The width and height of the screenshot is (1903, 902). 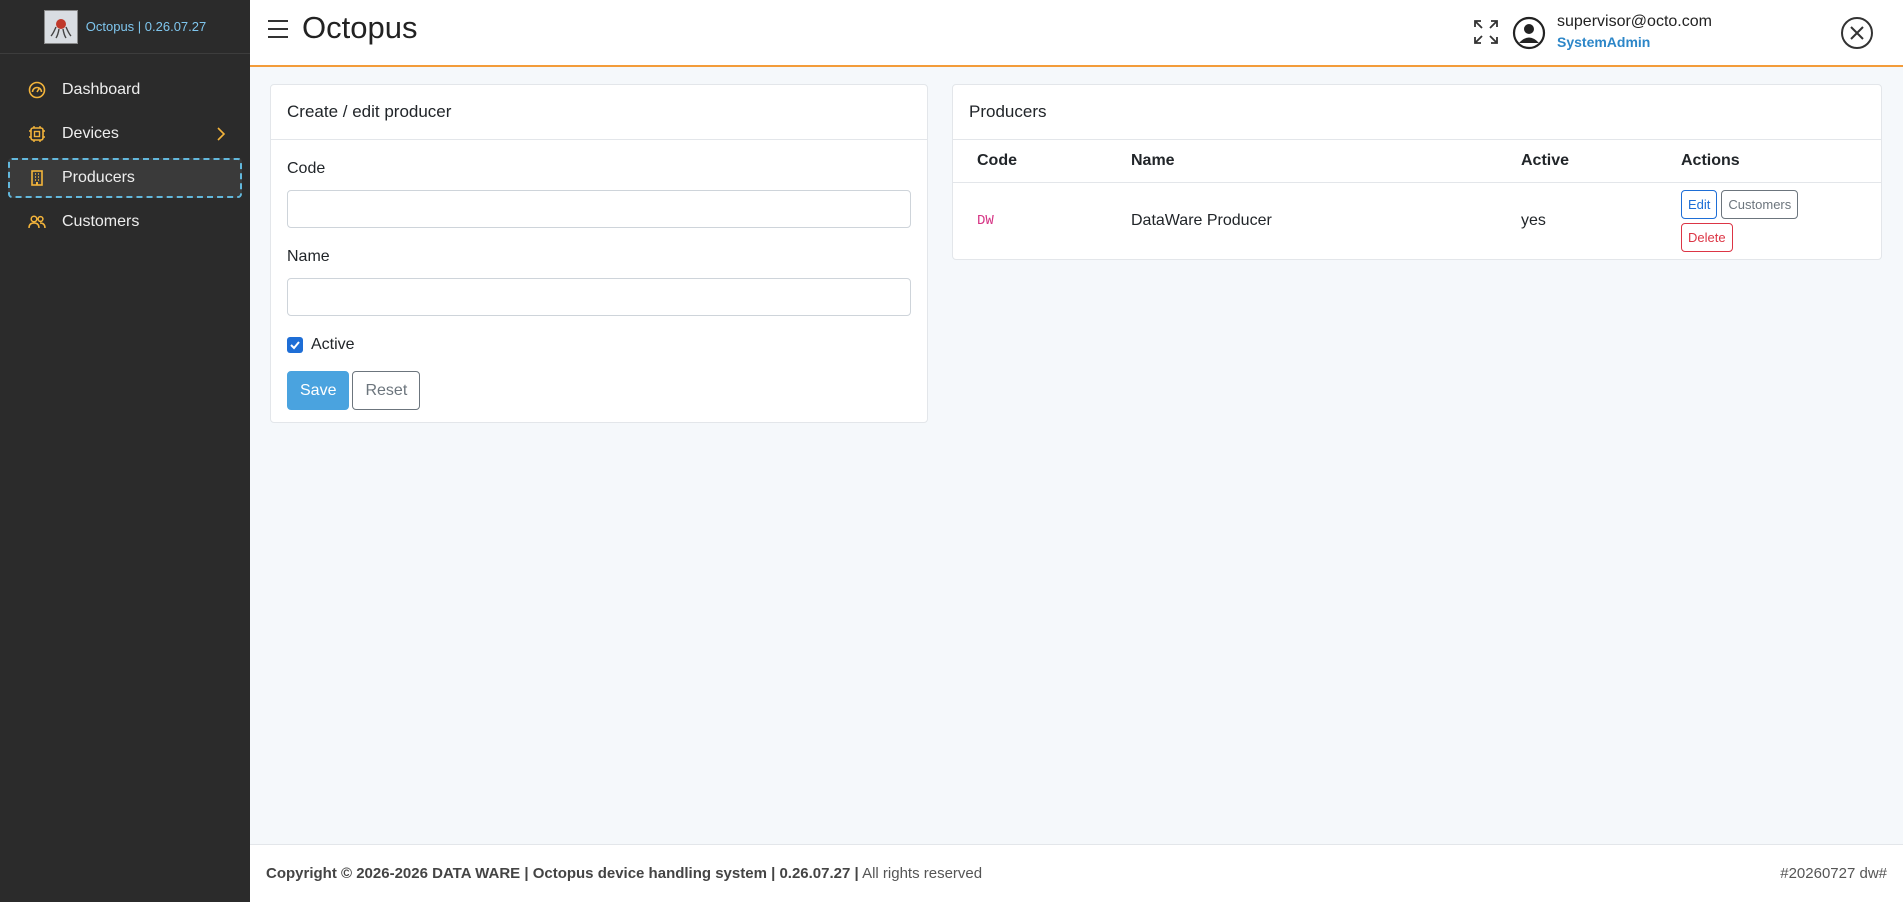 I want to click on table-header-row: Code Name Active Actions, so click(x=1417, y=161).